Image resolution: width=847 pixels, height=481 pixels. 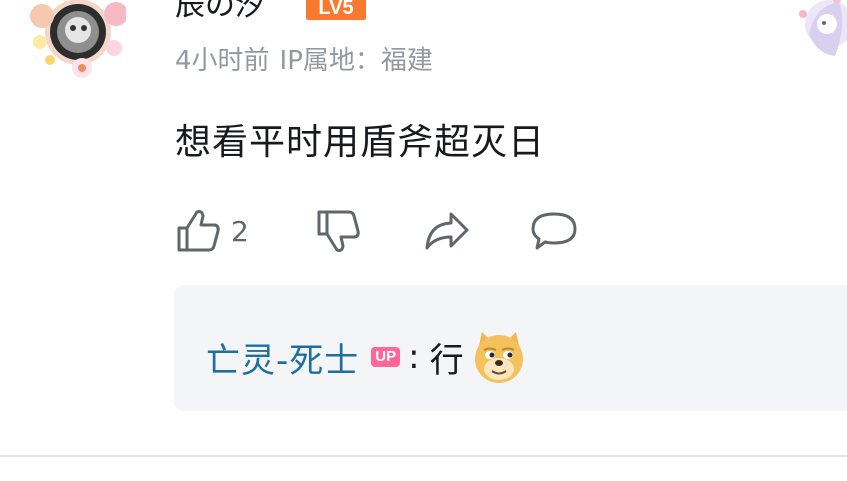 I want to click on reply-item: 亡灵-死士 UP : 行, so click(x=367, y=357).